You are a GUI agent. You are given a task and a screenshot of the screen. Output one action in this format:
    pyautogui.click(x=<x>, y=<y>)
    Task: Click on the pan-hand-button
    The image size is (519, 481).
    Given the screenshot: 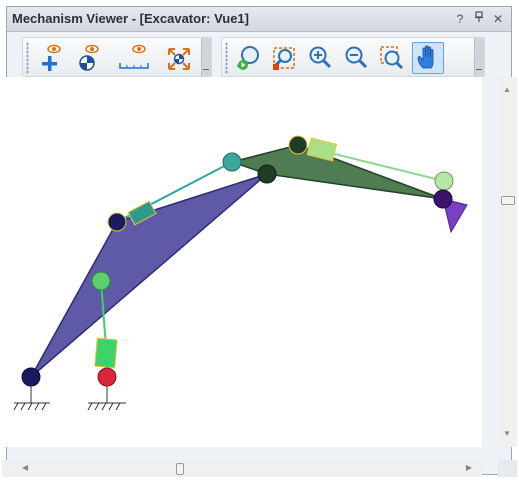 What is the action you would take?
    pyautogui.click(x=428, y=58)
    